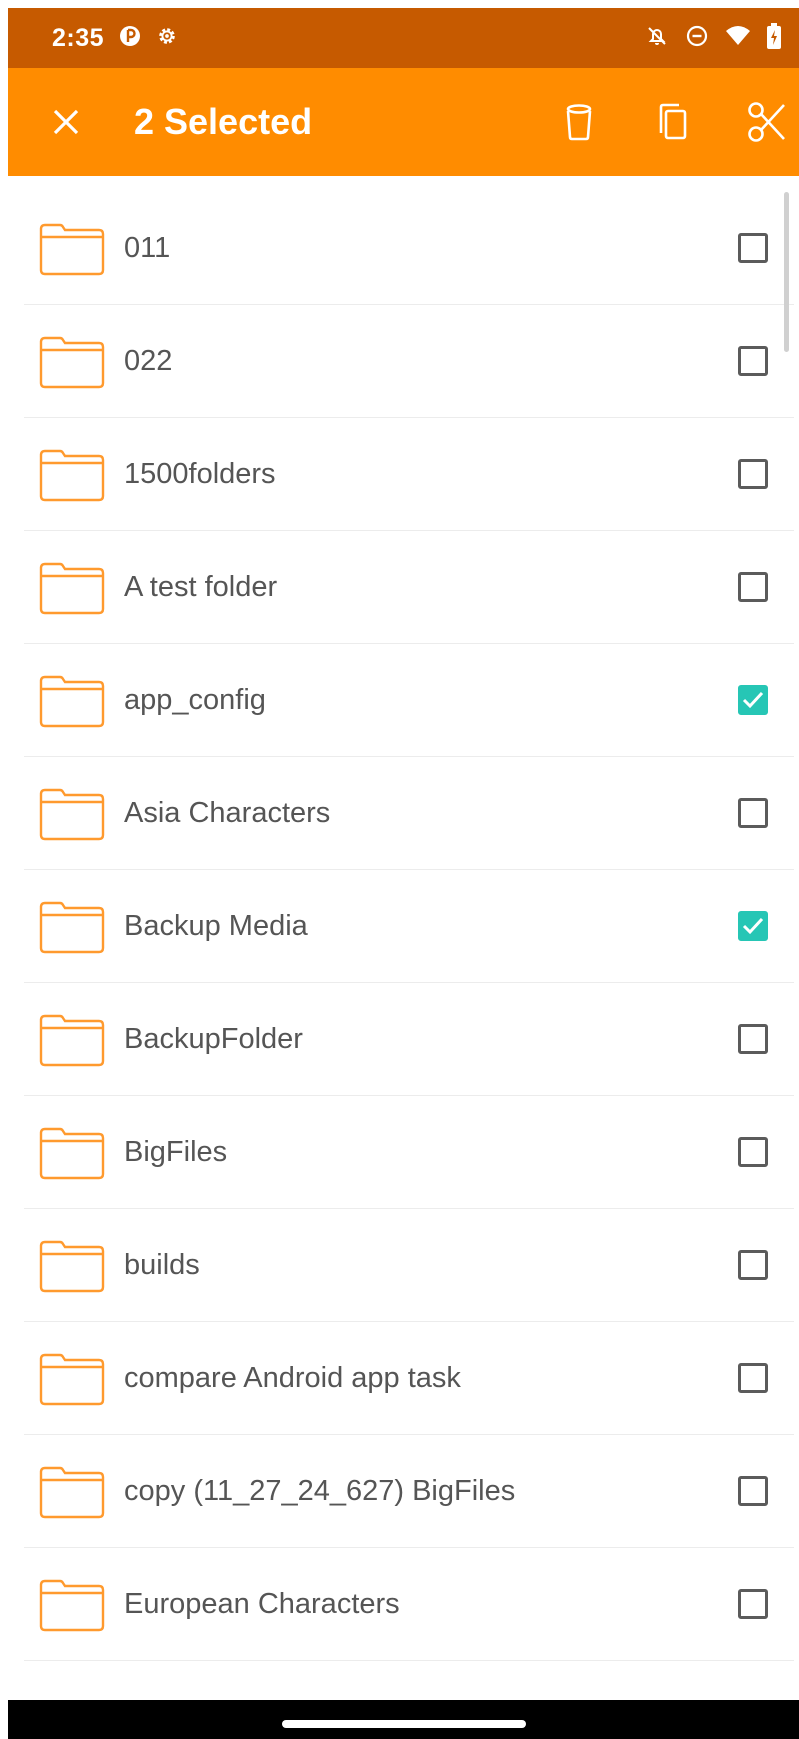  I want to click on folder-row: A test folder, so click(409, 587).